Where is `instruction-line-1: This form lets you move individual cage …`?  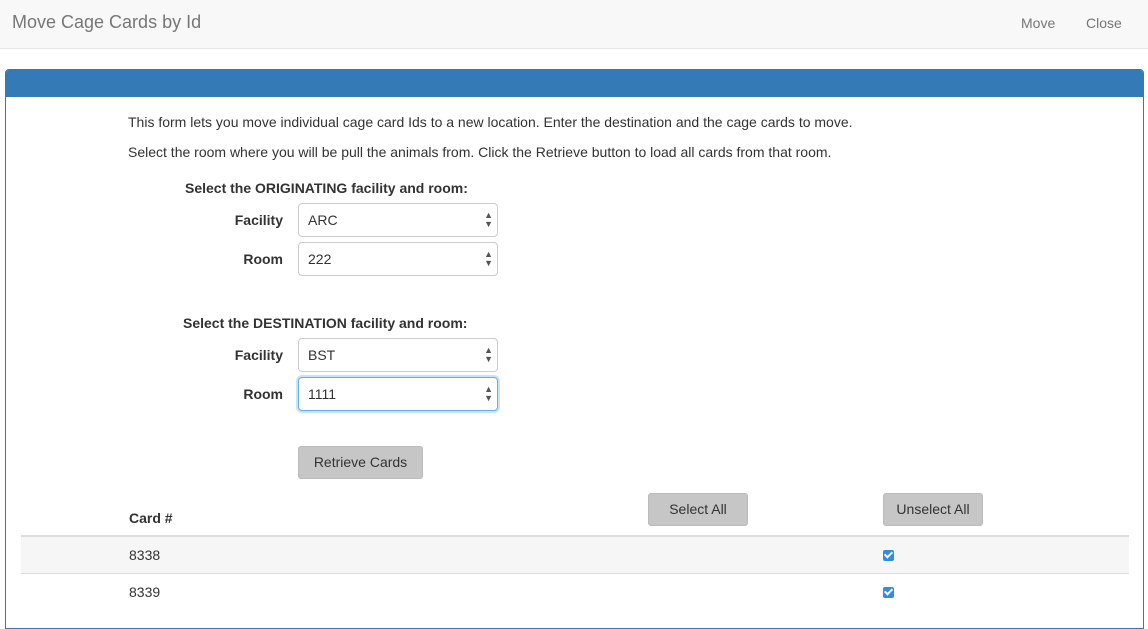
instruction-line-1: This form lets you move individual cage … is located at coordinates (490, 122).